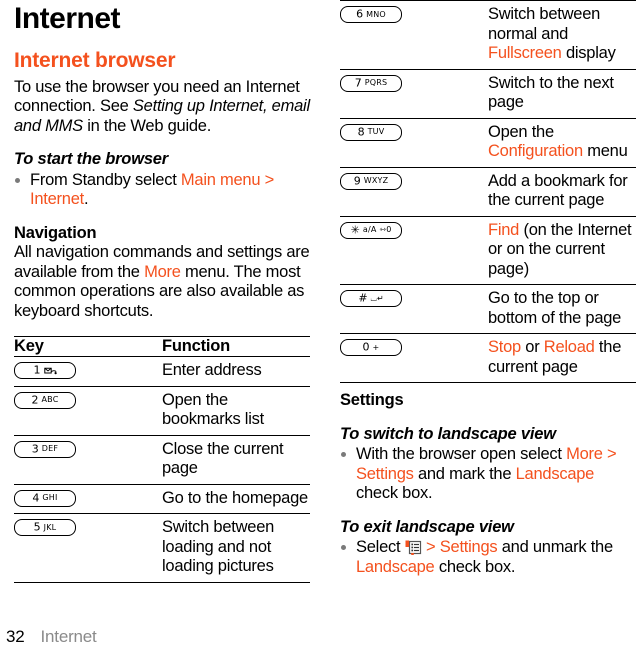 This screenshot has height=652, width=636. I want to click on phone-key-2: 2 ABC, so click(45, 400).